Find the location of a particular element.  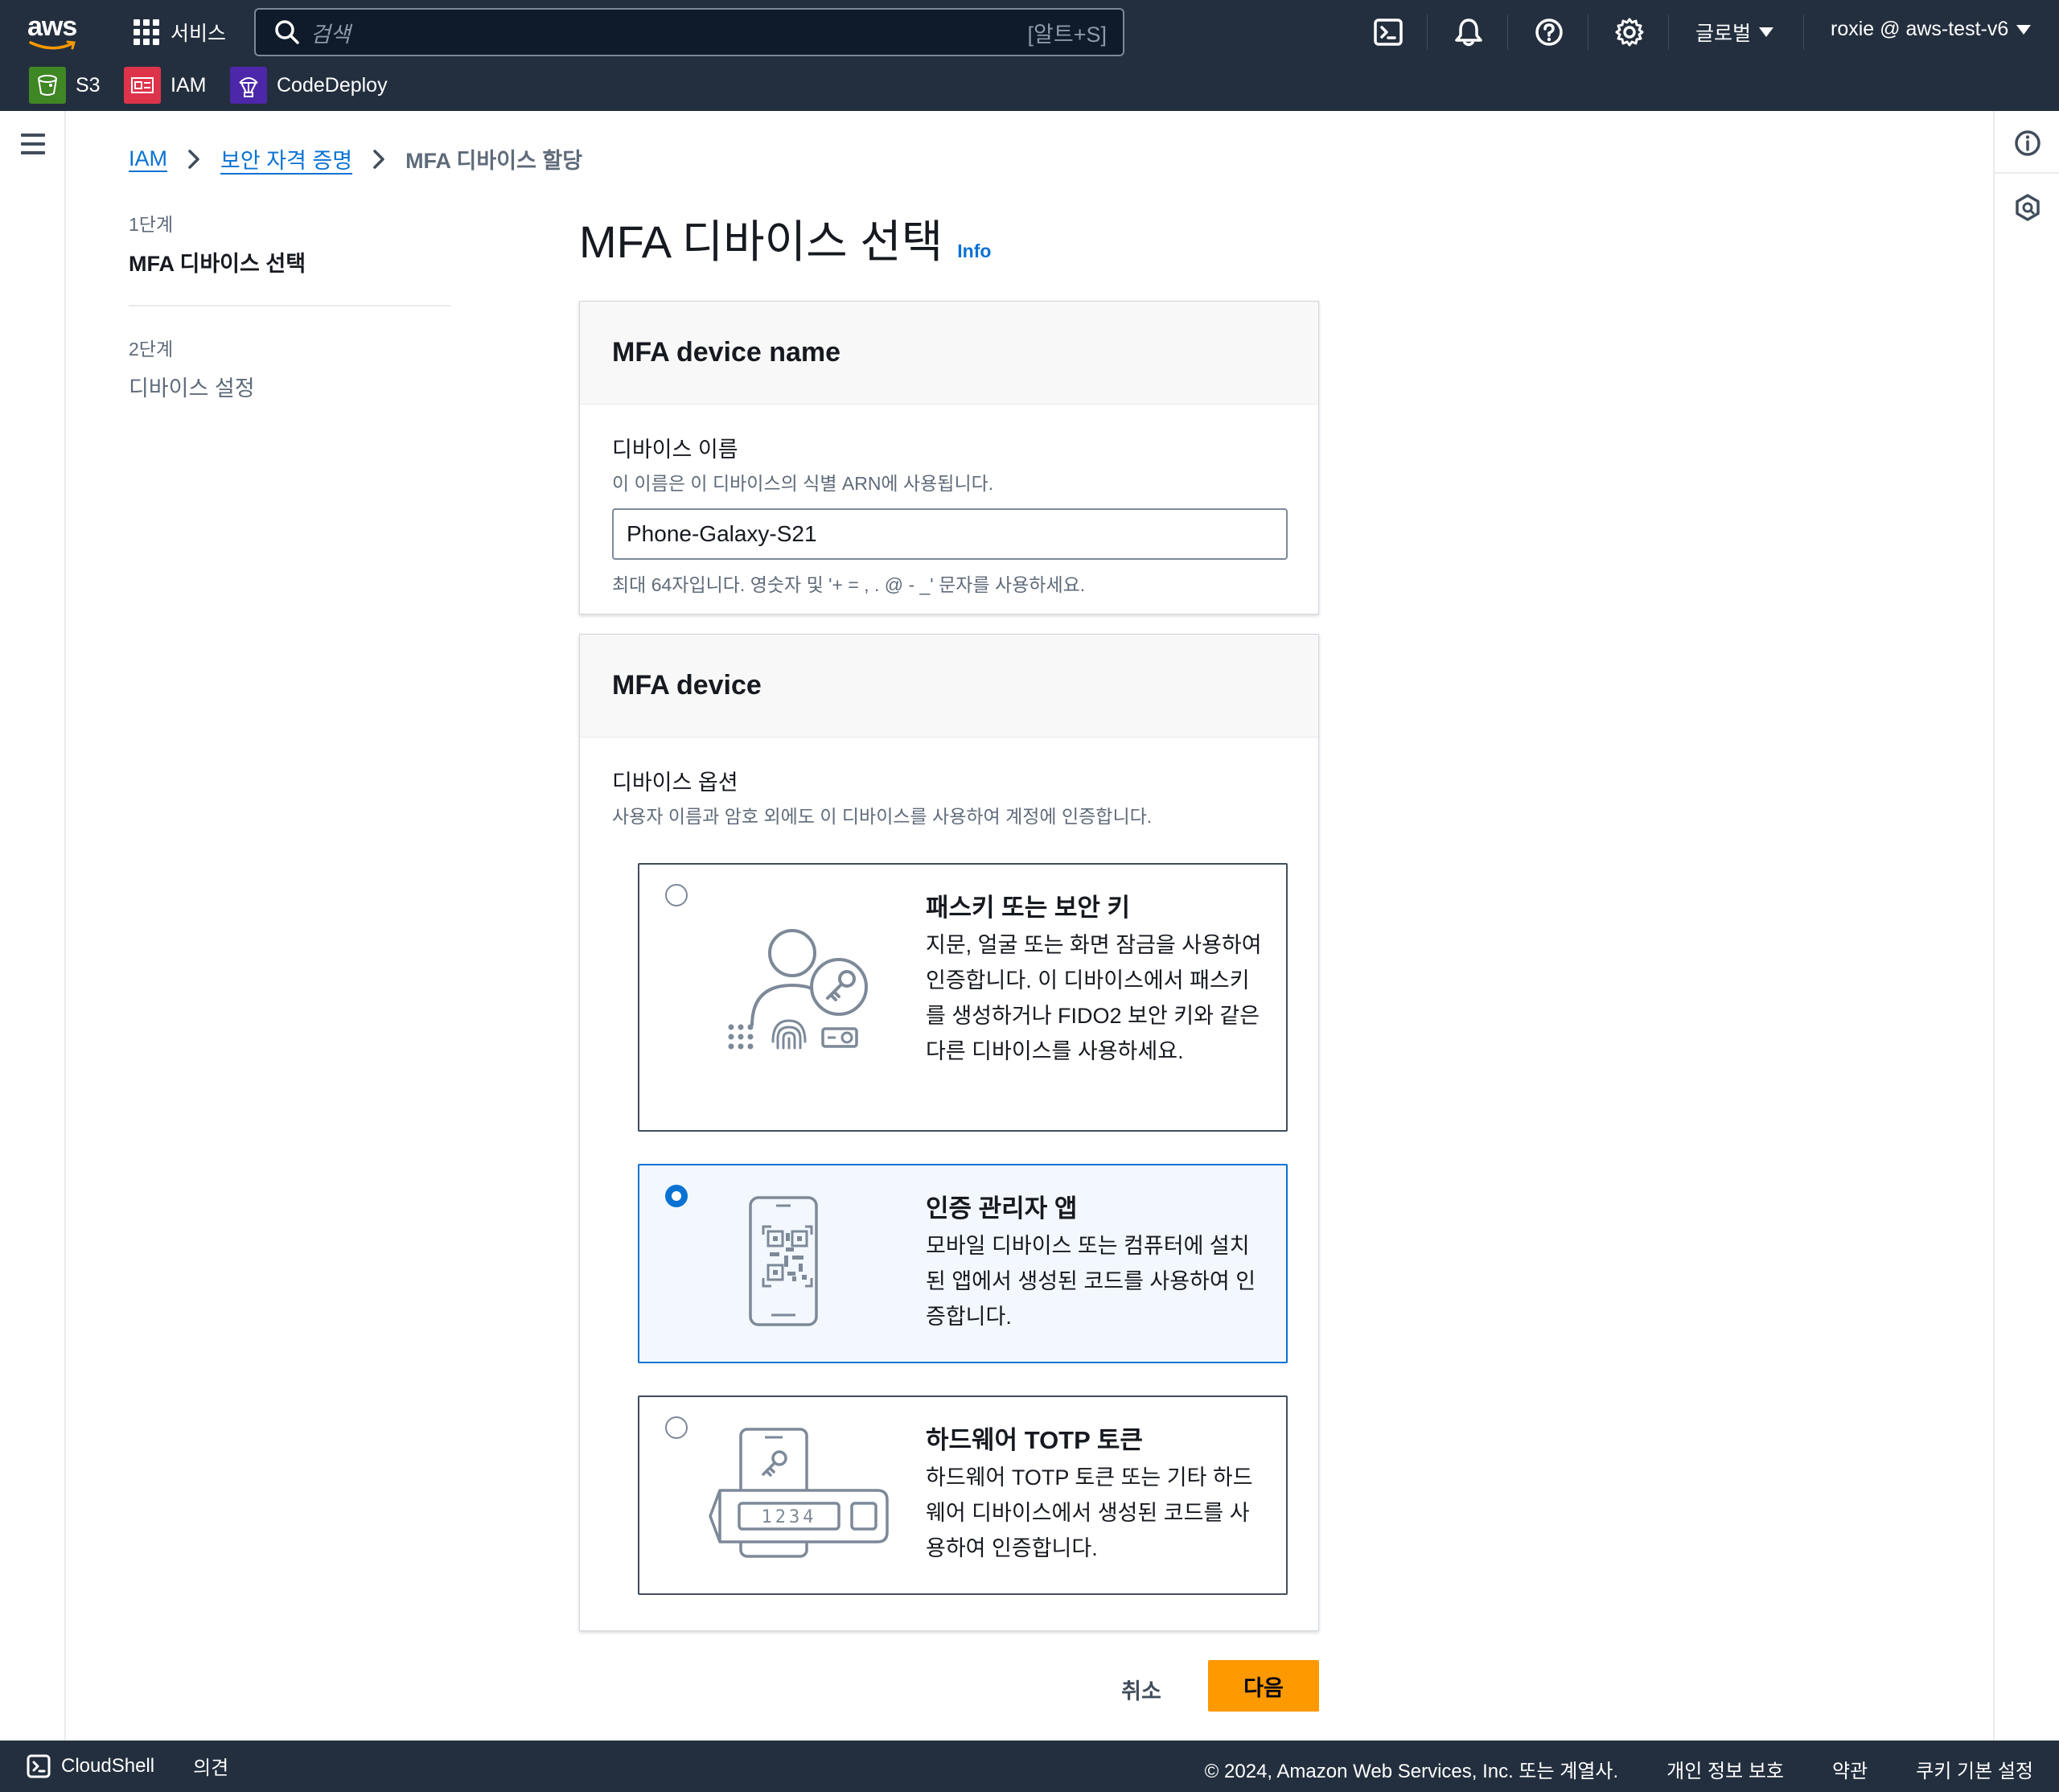

breadcrumb-link-iam: IAM is located at coordinates (148, 158).